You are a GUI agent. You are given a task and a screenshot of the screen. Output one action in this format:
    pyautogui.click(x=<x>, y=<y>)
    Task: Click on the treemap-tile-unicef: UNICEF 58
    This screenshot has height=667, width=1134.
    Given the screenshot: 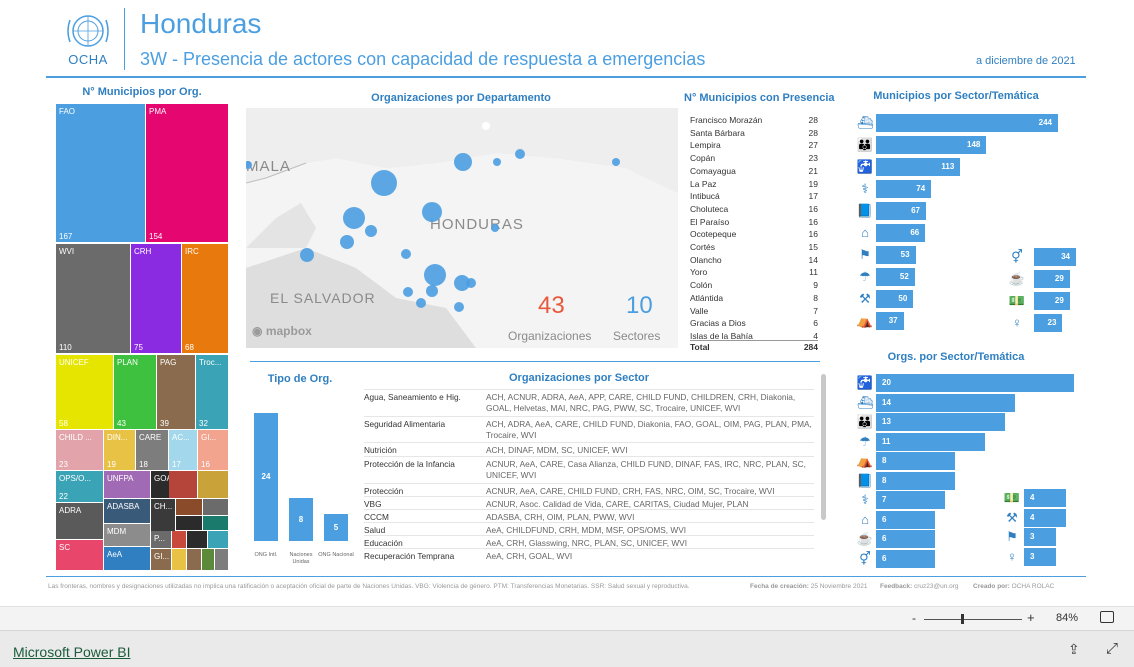 What is the action you would take?
    pyautogui.click(x=84, y=392)
    